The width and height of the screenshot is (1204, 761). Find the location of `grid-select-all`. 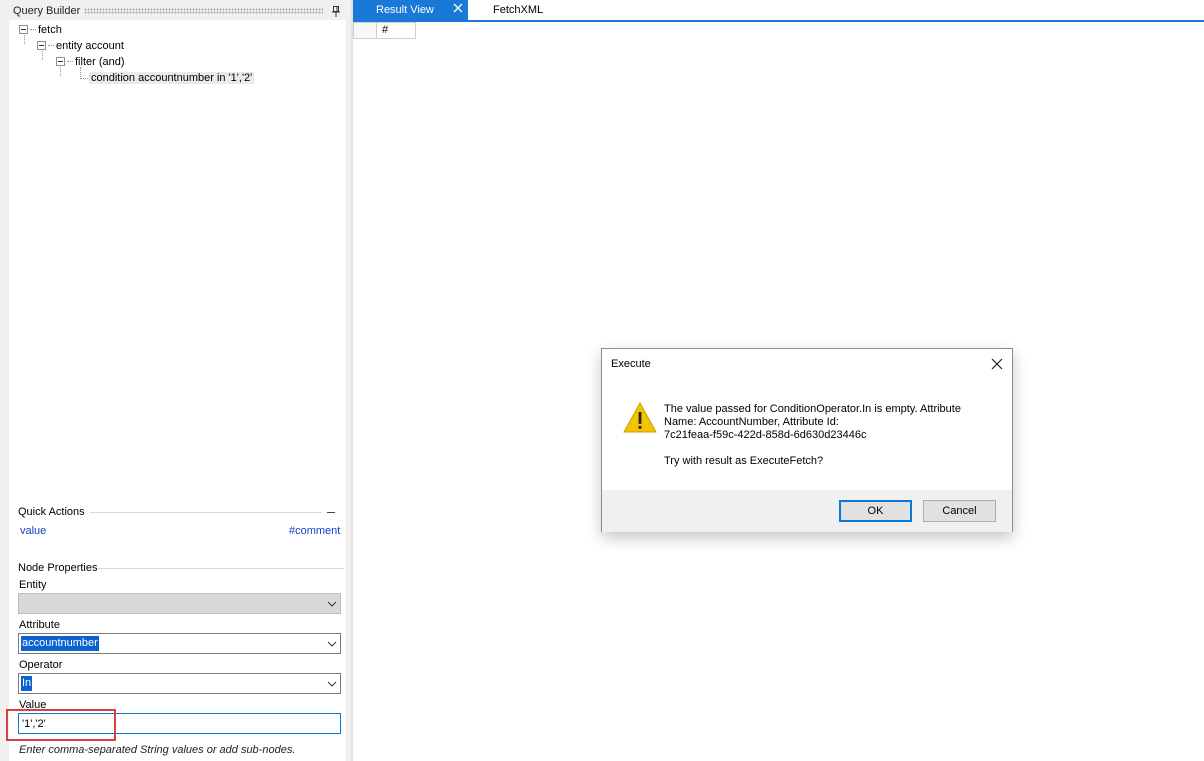

grid-select-all is located at coordinates (365, 30).